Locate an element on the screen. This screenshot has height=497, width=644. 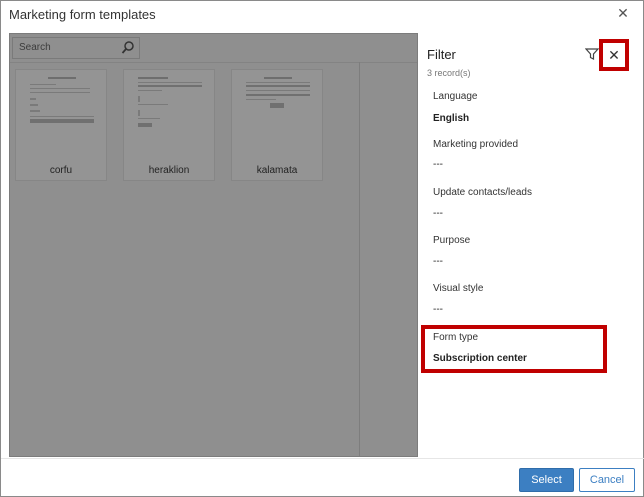
filter-value-visual-style: --- is located at coordinates (438, 309).